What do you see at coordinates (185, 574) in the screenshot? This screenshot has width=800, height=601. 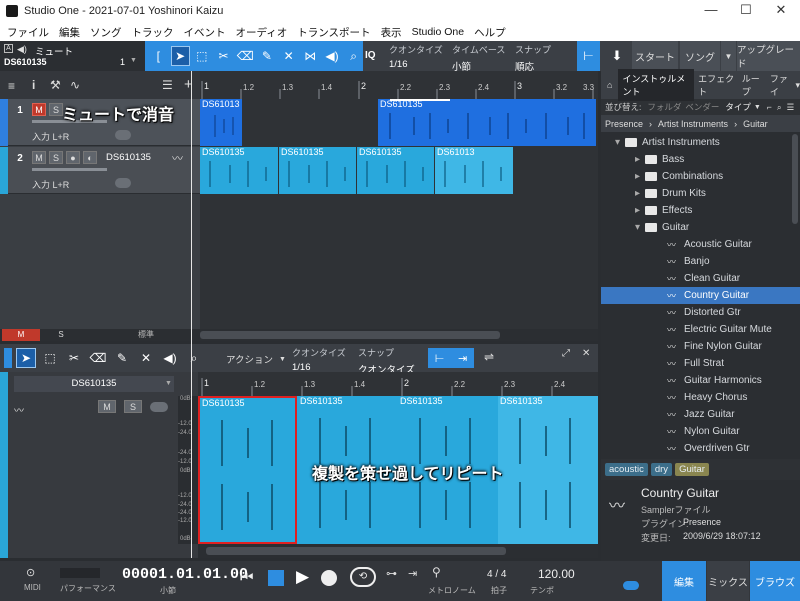 I see `time-display: 00001.01.01.00` at bounding box center [185, 574].